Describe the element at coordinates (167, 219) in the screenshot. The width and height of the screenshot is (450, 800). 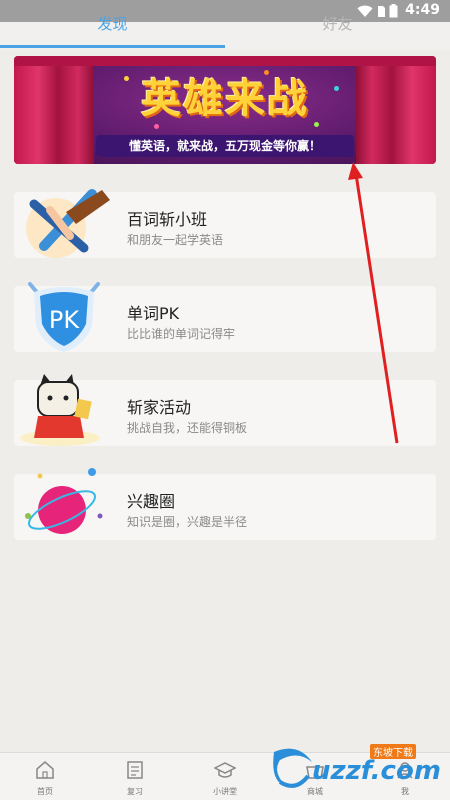
I see `card-title: 百词斩小班` at that location.